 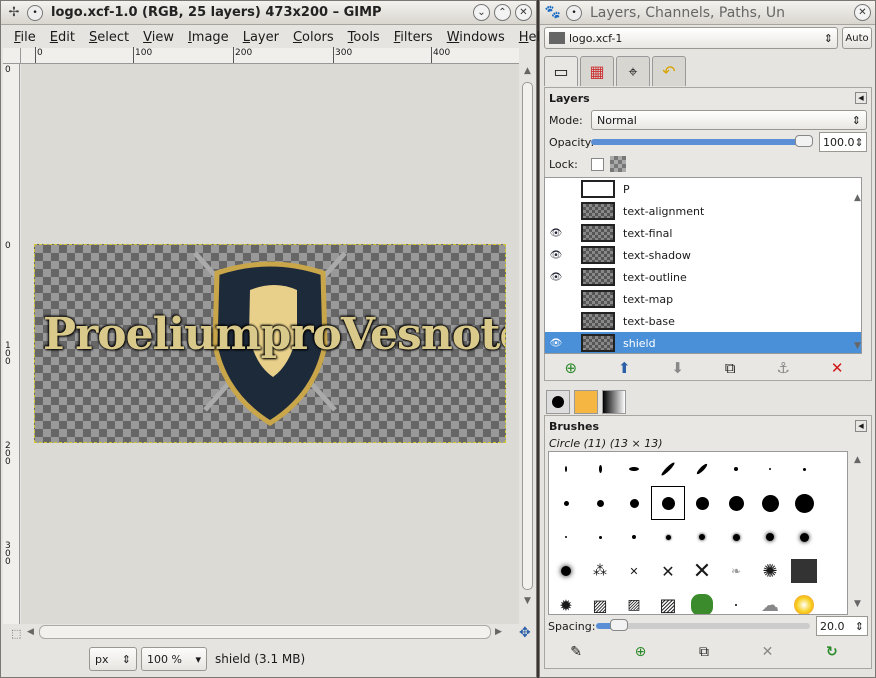 What do you see at coordinates (597, 71) in the screenshot?
I see `tab-channels: ▦` at bounding box center [597, 71].